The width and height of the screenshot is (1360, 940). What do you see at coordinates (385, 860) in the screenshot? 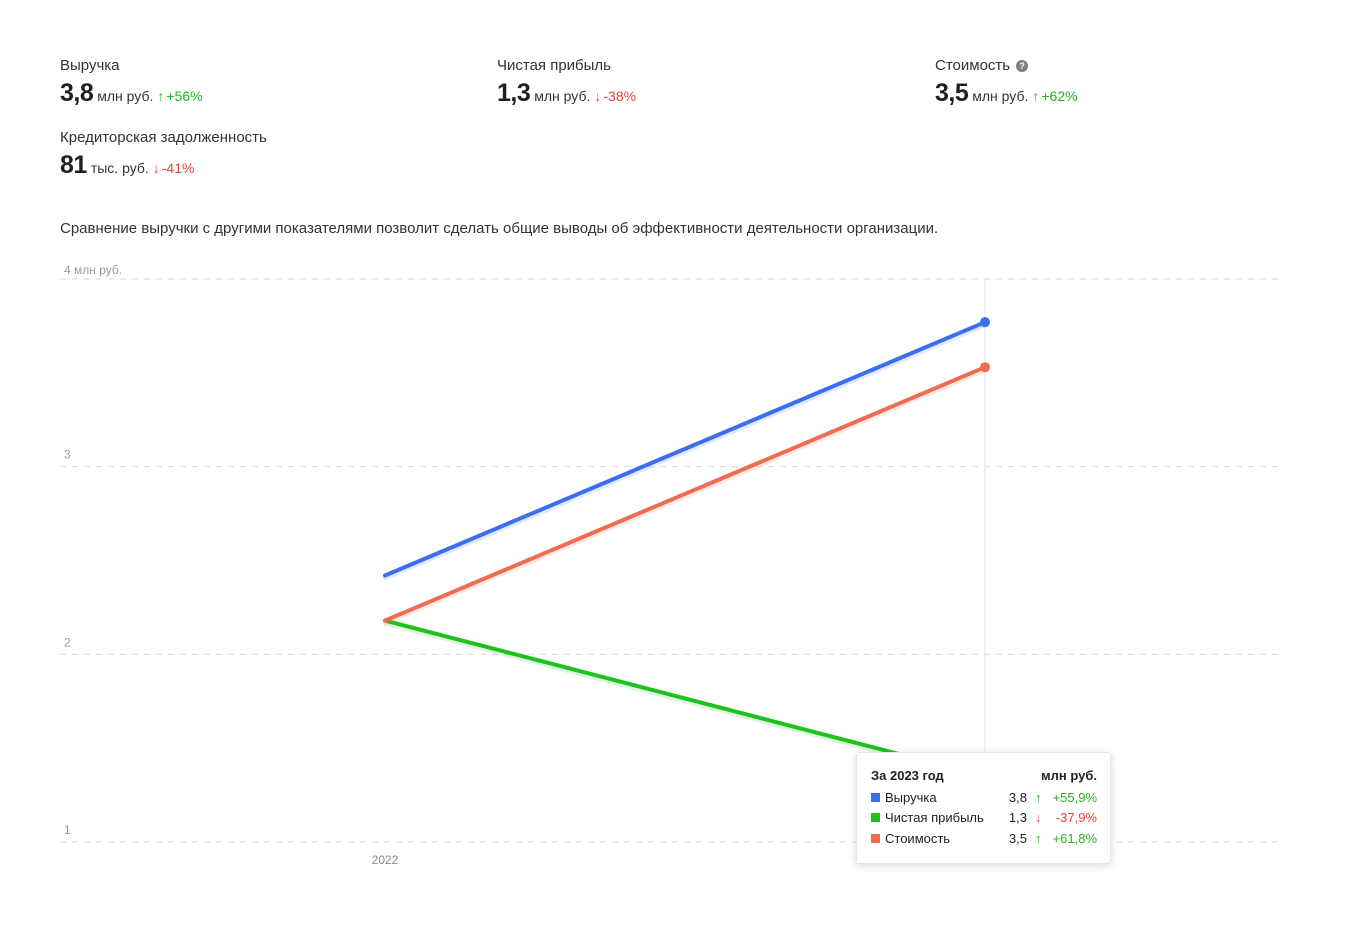
I see `x-tick-label: 2022` at bounding box center [385, 860].